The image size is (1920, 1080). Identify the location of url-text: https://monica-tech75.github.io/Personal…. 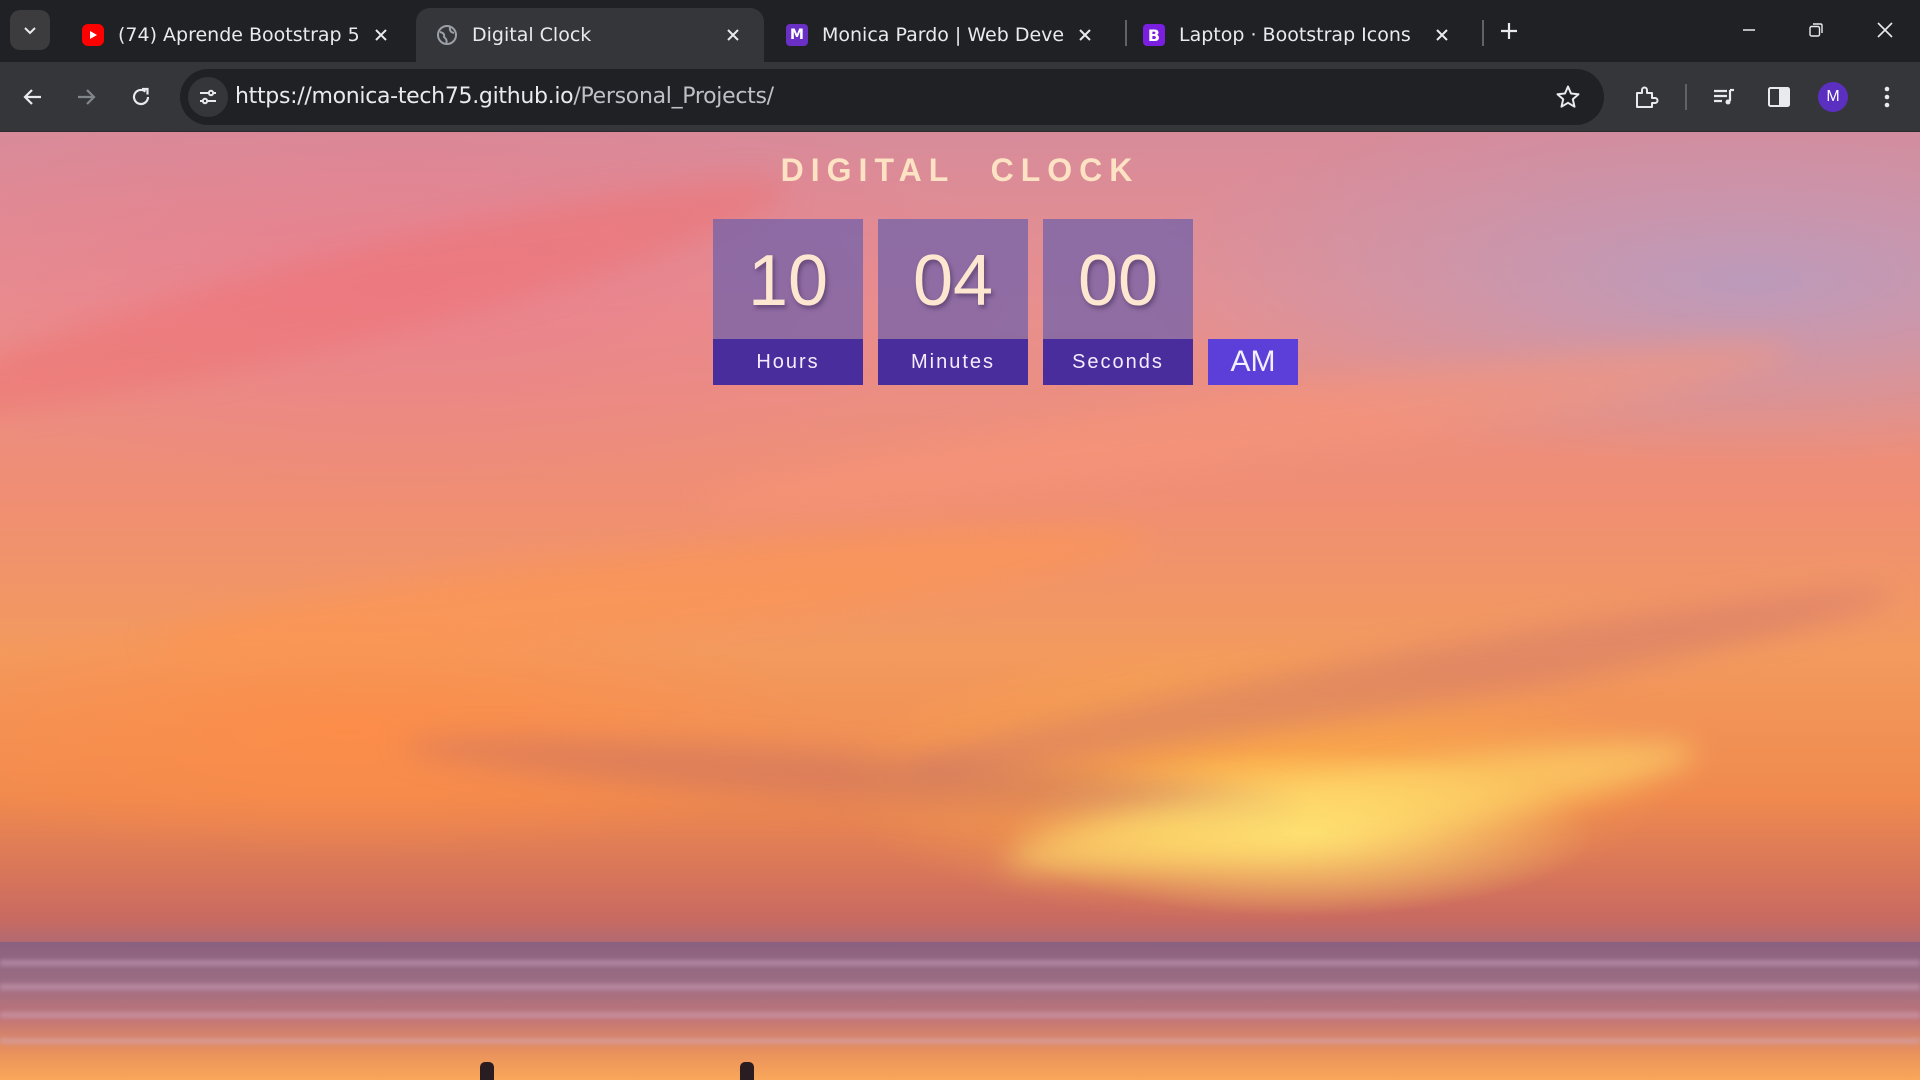
(504, 97).